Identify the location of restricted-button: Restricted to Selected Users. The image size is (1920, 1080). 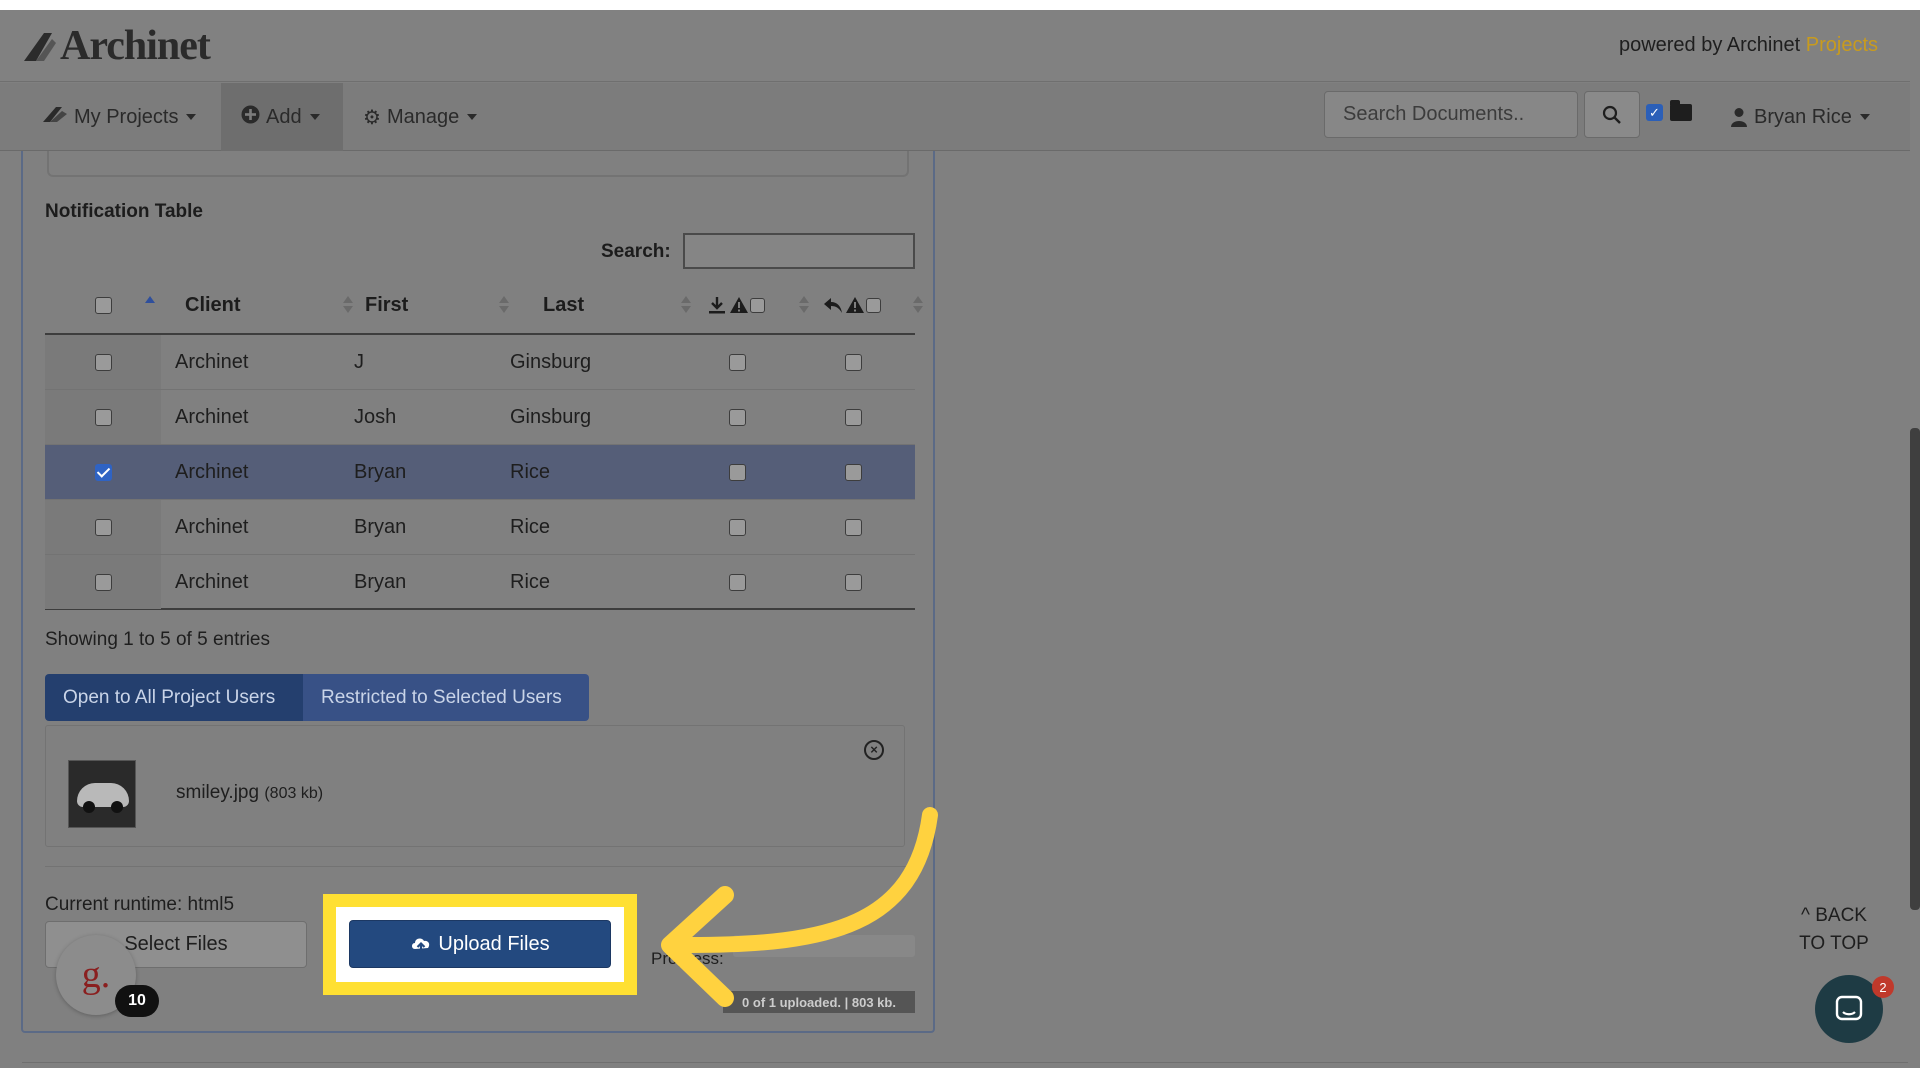
(446, 697).